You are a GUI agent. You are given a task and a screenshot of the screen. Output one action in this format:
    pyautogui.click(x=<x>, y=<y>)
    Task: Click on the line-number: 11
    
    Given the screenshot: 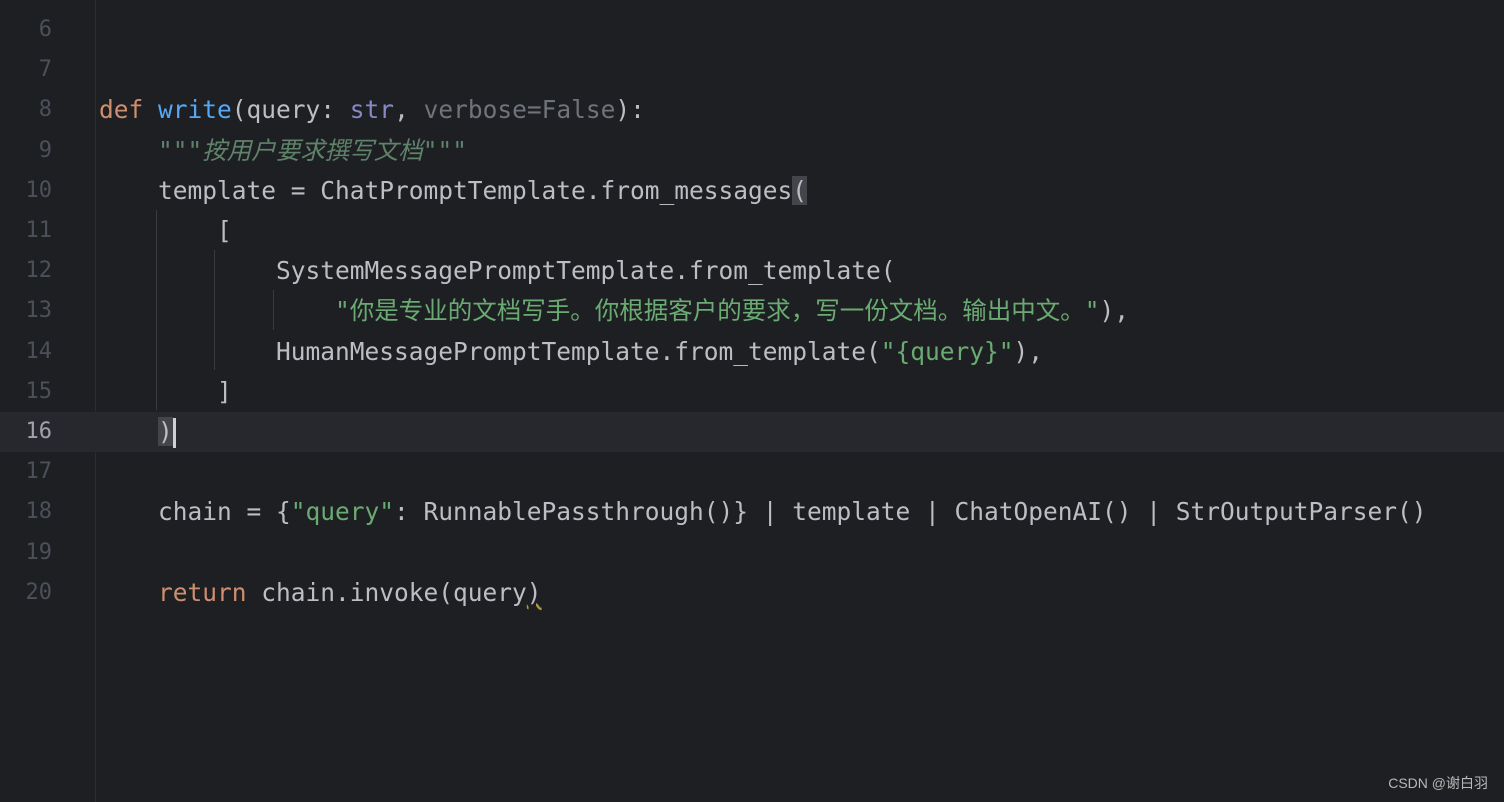 What is the action you would take?
    pyautogui.click(x=26, y=231)
    